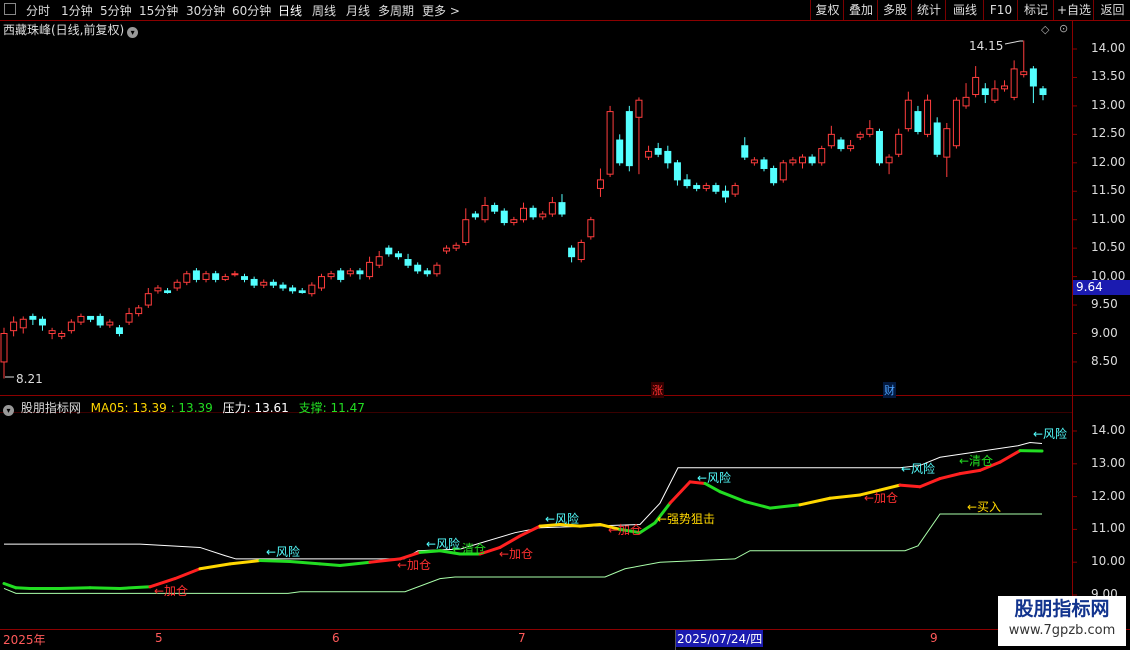 Image resolution: width=1130 pixels, height=650 pixels. Describe the element at coordinates (1045, 29) in the screenshot. I see `diamond-icon: ◇` at that location.